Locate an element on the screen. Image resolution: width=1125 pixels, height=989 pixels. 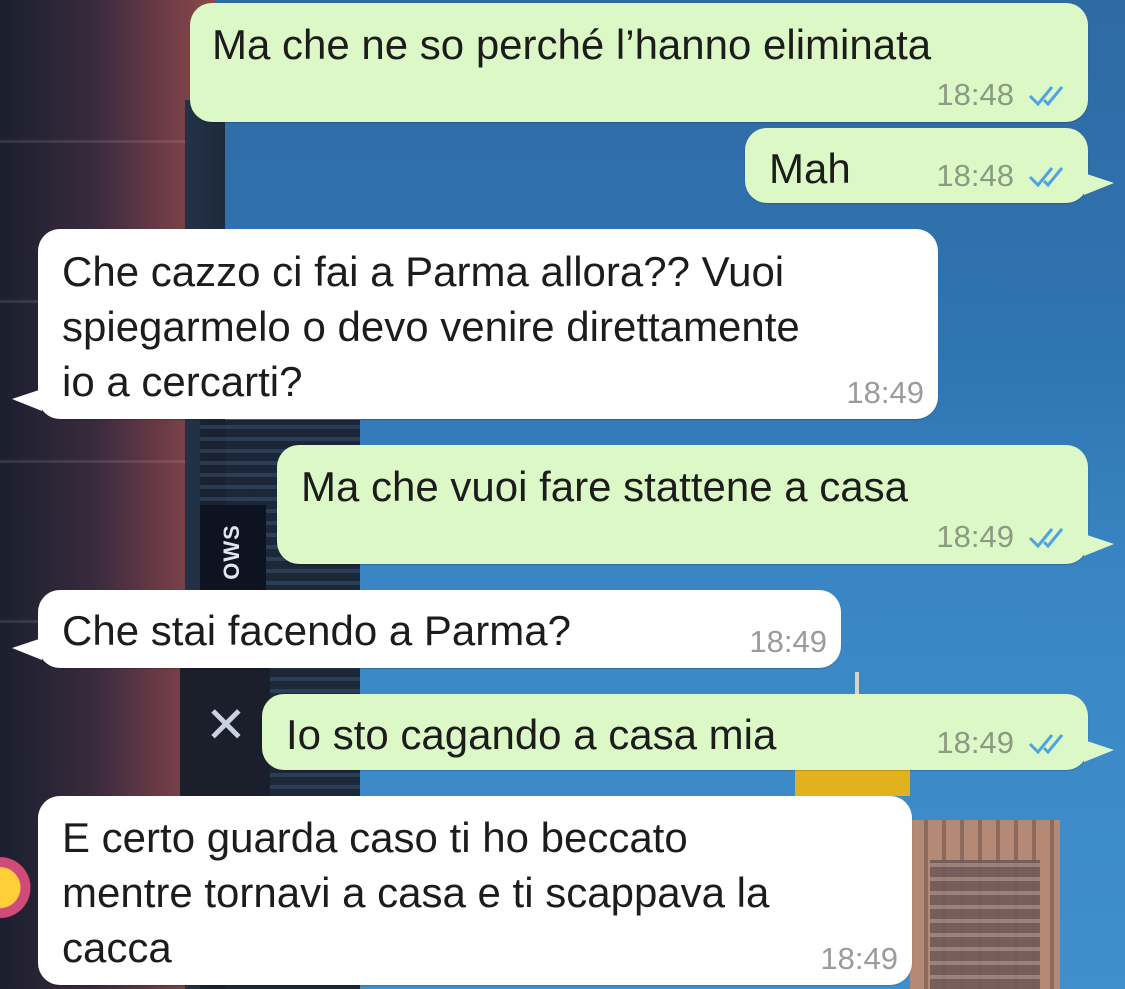
message-bubble-outgoing: Ma che vuoi fare stattene a casa 18:49 is located at coordinates (695, 504).